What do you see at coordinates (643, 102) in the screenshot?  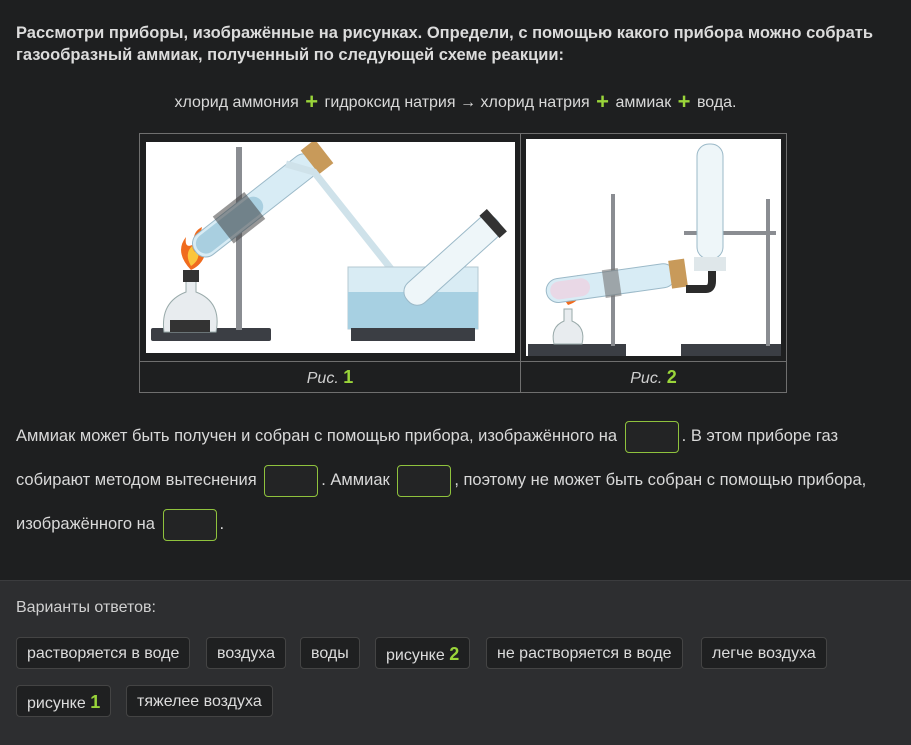 I see `product-2: аммиак` at bounding box center [643, 102].